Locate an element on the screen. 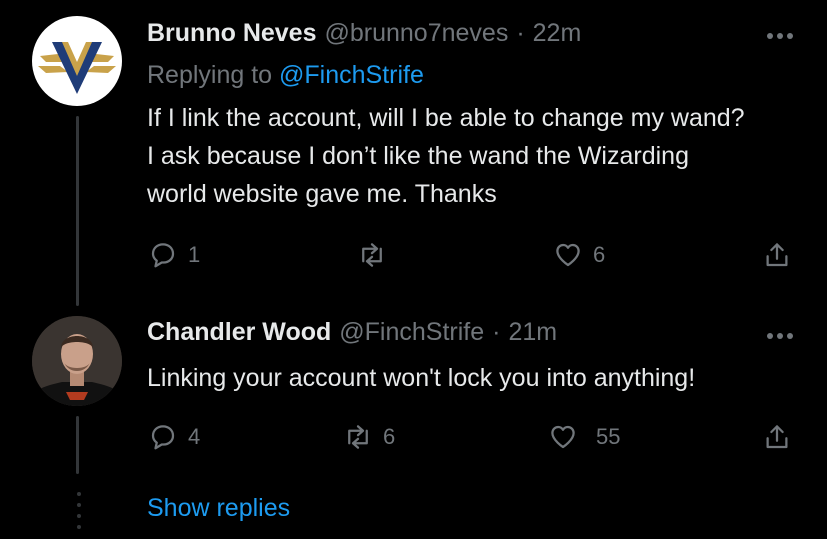 This screenshot has width=827, height=539. reply-count: 1 is located at coordinates (194, 254).